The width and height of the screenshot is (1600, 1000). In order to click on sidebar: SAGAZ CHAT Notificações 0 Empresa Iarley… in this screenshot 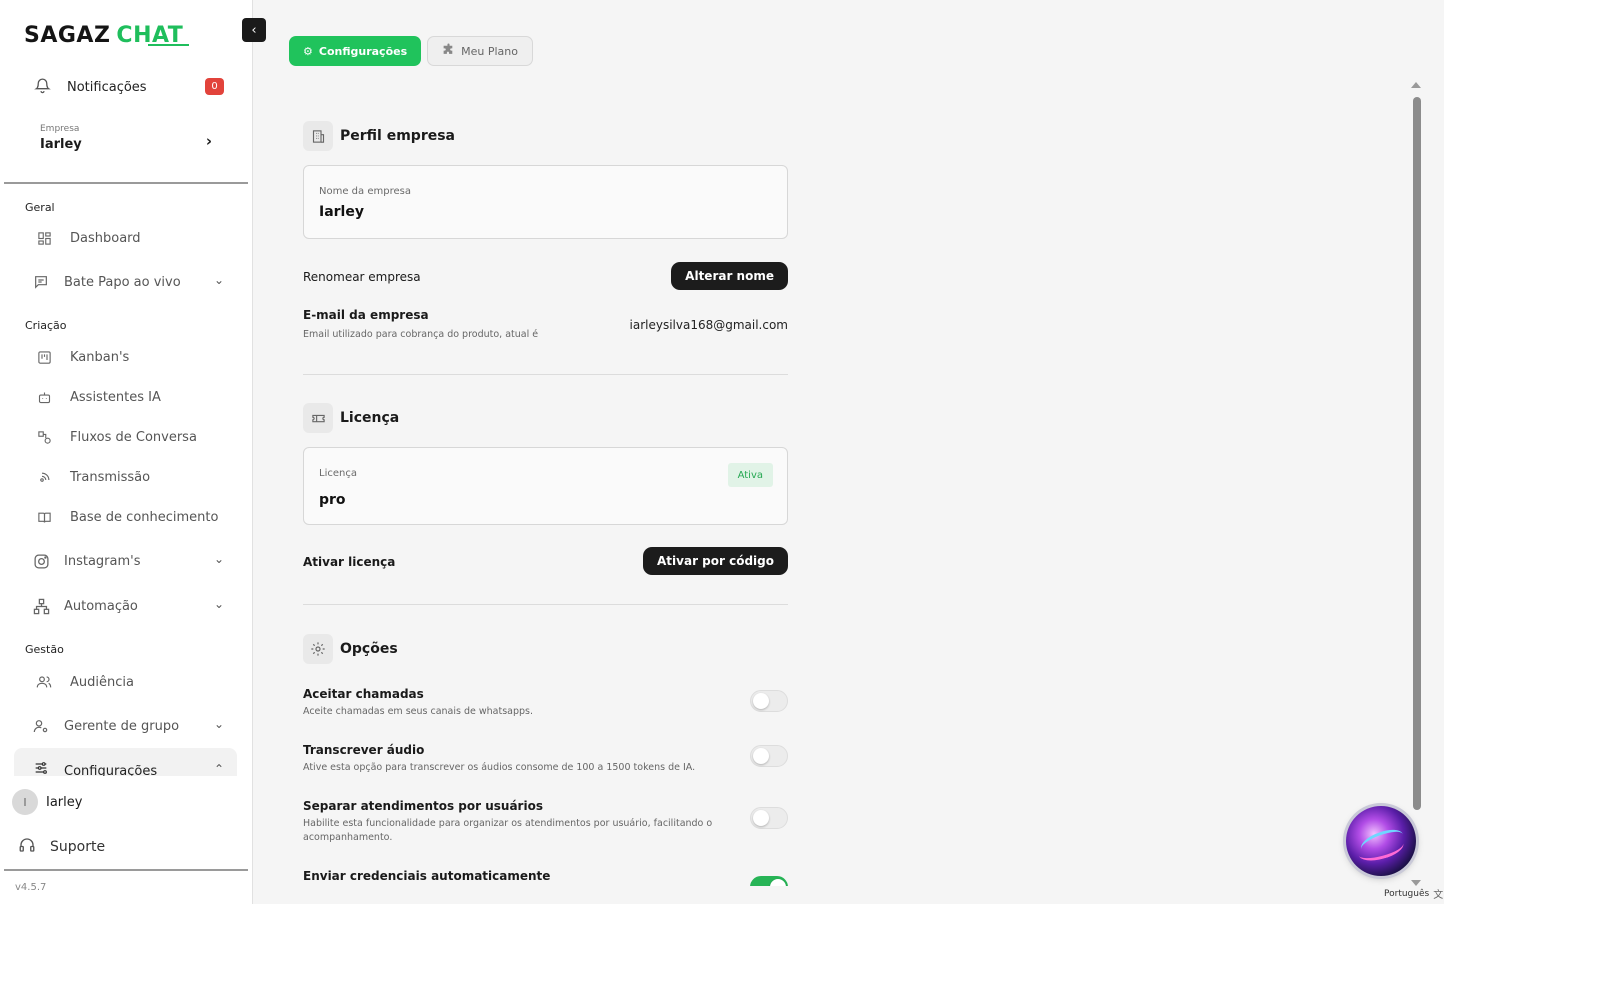, I will do `click(126, 452)`.